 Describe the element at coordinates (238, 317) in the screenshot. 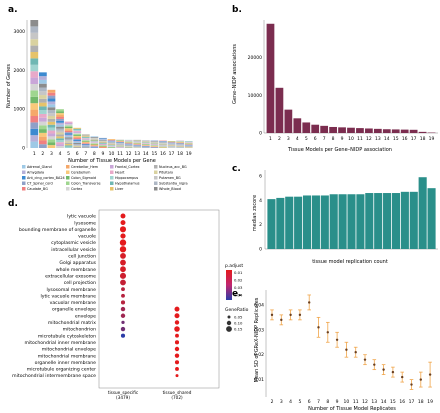

I see `gene-ratio-legend-value: 0.05` at that location.